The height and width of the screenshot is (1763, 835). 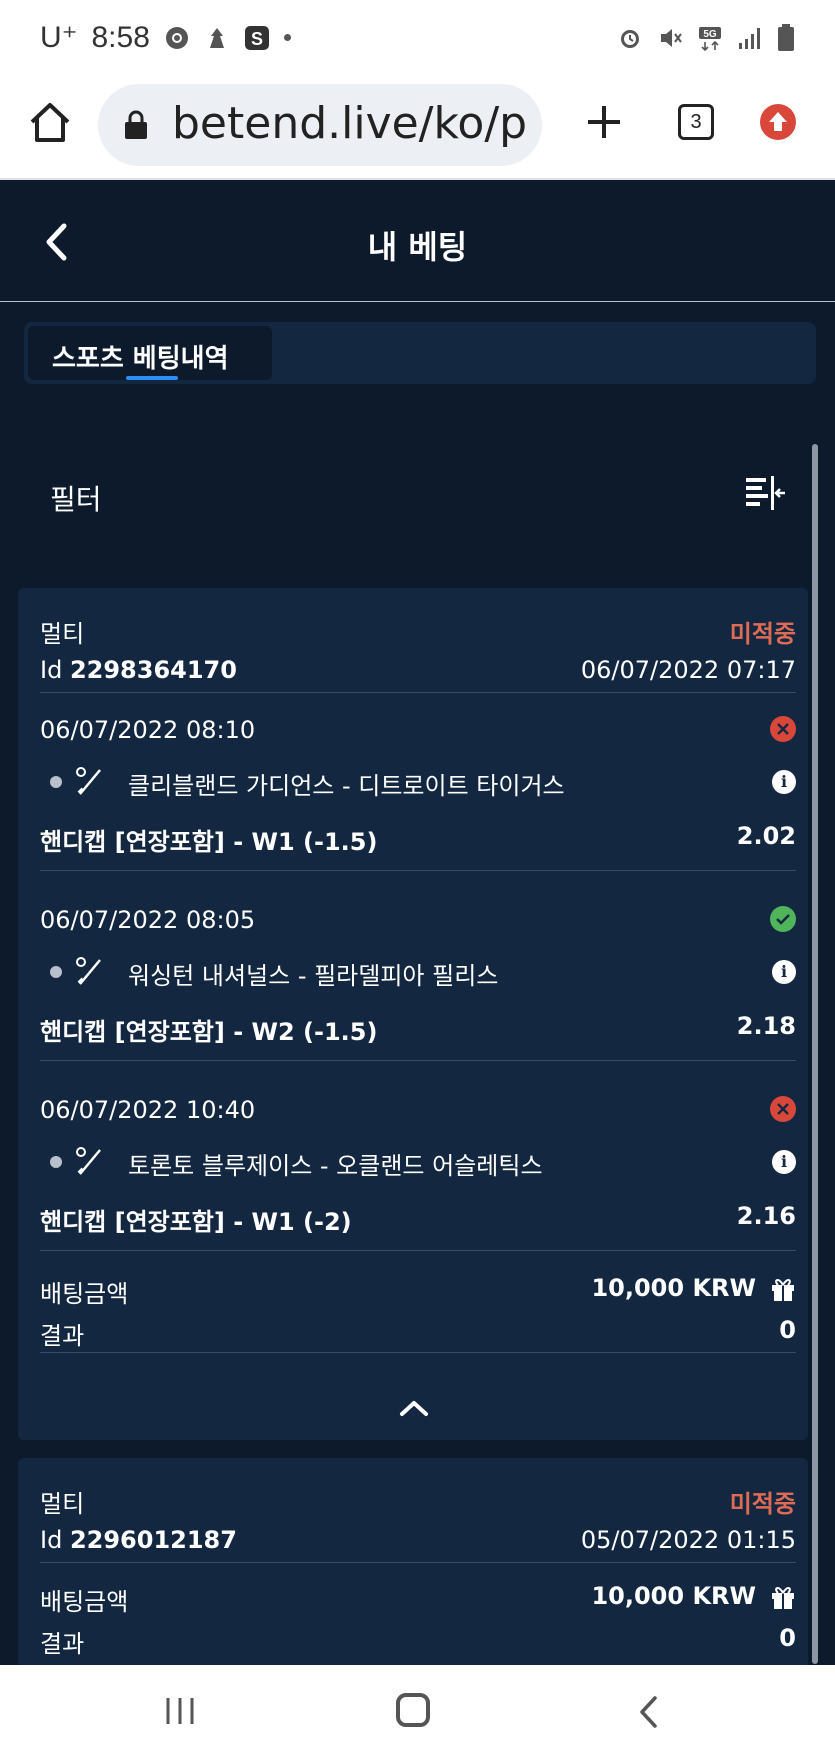 I want to click on svg-text: S, so click(x=257, y=39).